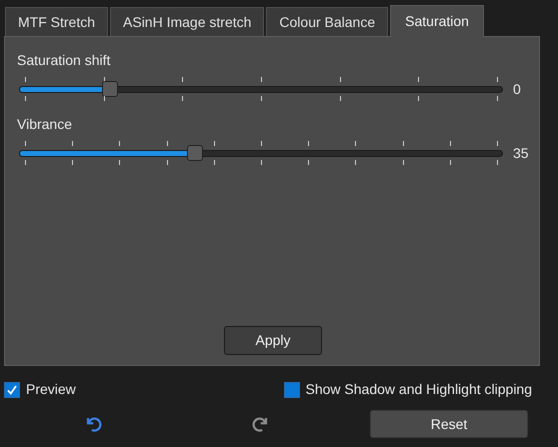  Describe the element at coordinates (273, 340) in the screenshot. I see `apply-button: Apply` at that location.